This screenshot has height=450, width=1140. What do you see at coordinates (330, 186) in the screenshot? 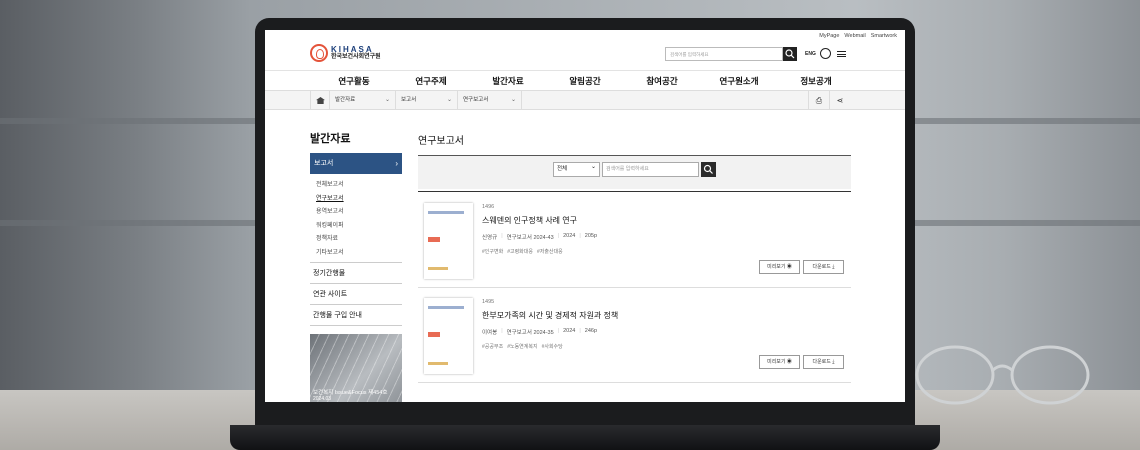
I see `sidebar-sub-all: 전체보고서` at bounding box center [330, 186].